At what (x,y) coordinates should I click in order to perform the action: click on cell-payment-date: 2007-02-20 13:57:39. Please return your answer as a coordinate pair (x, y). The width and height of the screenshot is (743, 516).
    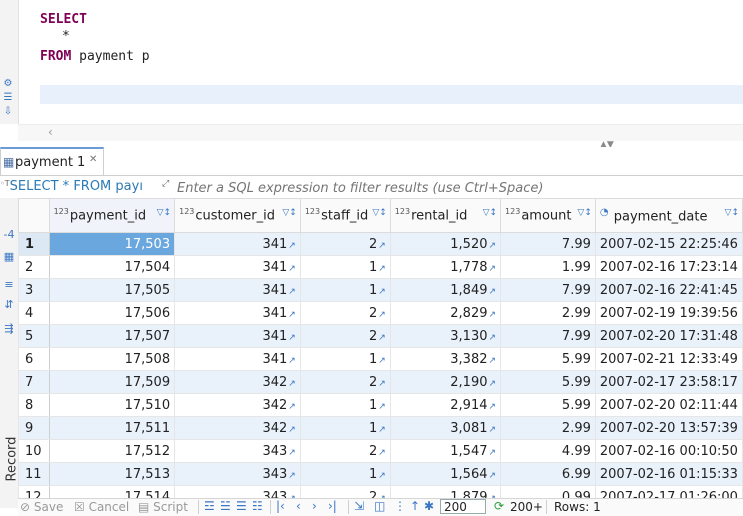
    Looking at the image, I should click on (668, 428).